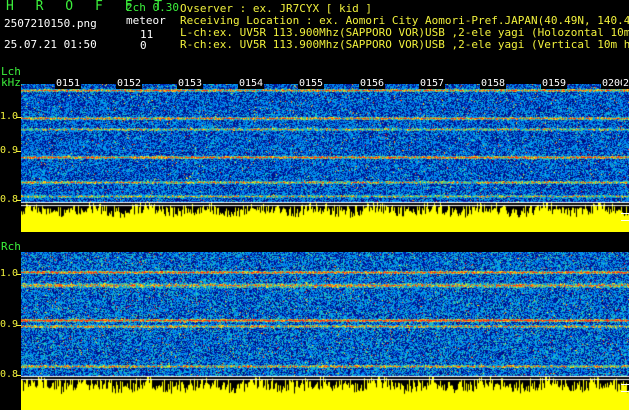 The image size is (629, 410). What do you see at coordinates (11, 82) in the screenshot?
I see `lch-unit: kHz` at bounding box center [11, 82].